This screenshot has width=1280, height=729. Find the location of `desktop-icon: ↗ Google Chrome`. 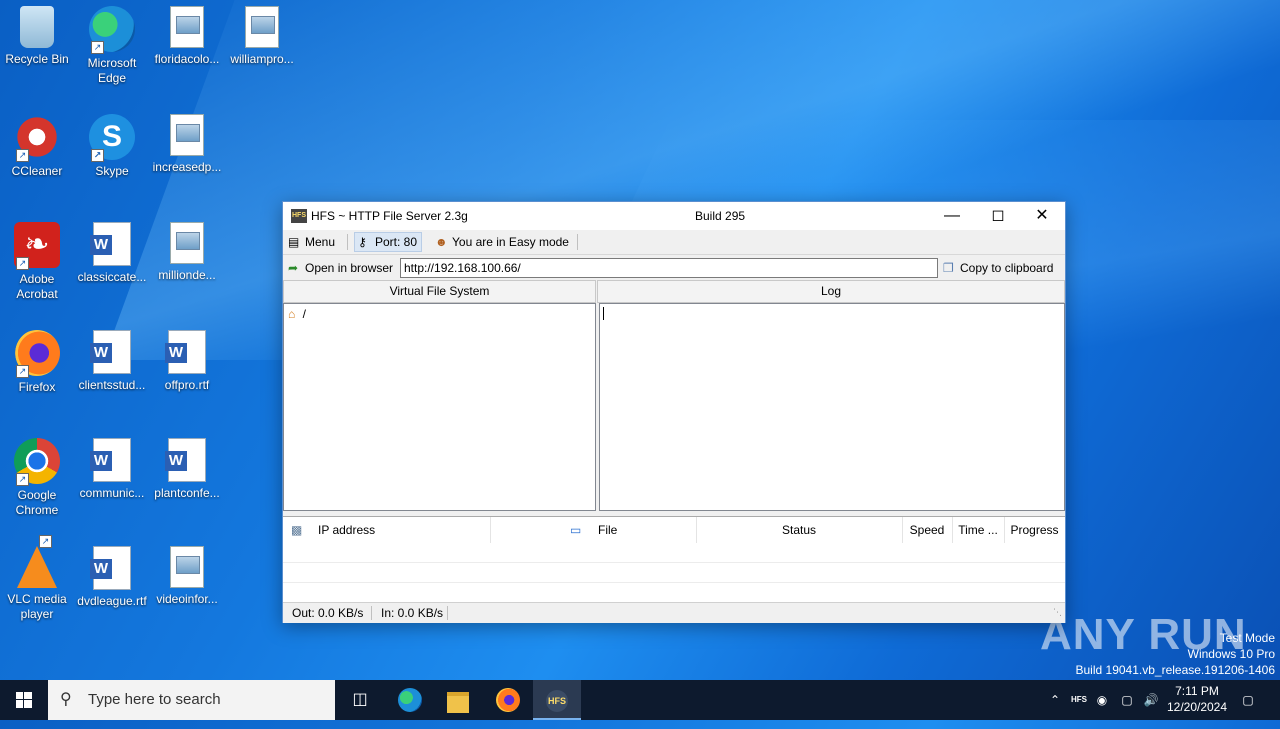

desktop-icon: ↗ Google Chrome is located at coordinates (37, 475).